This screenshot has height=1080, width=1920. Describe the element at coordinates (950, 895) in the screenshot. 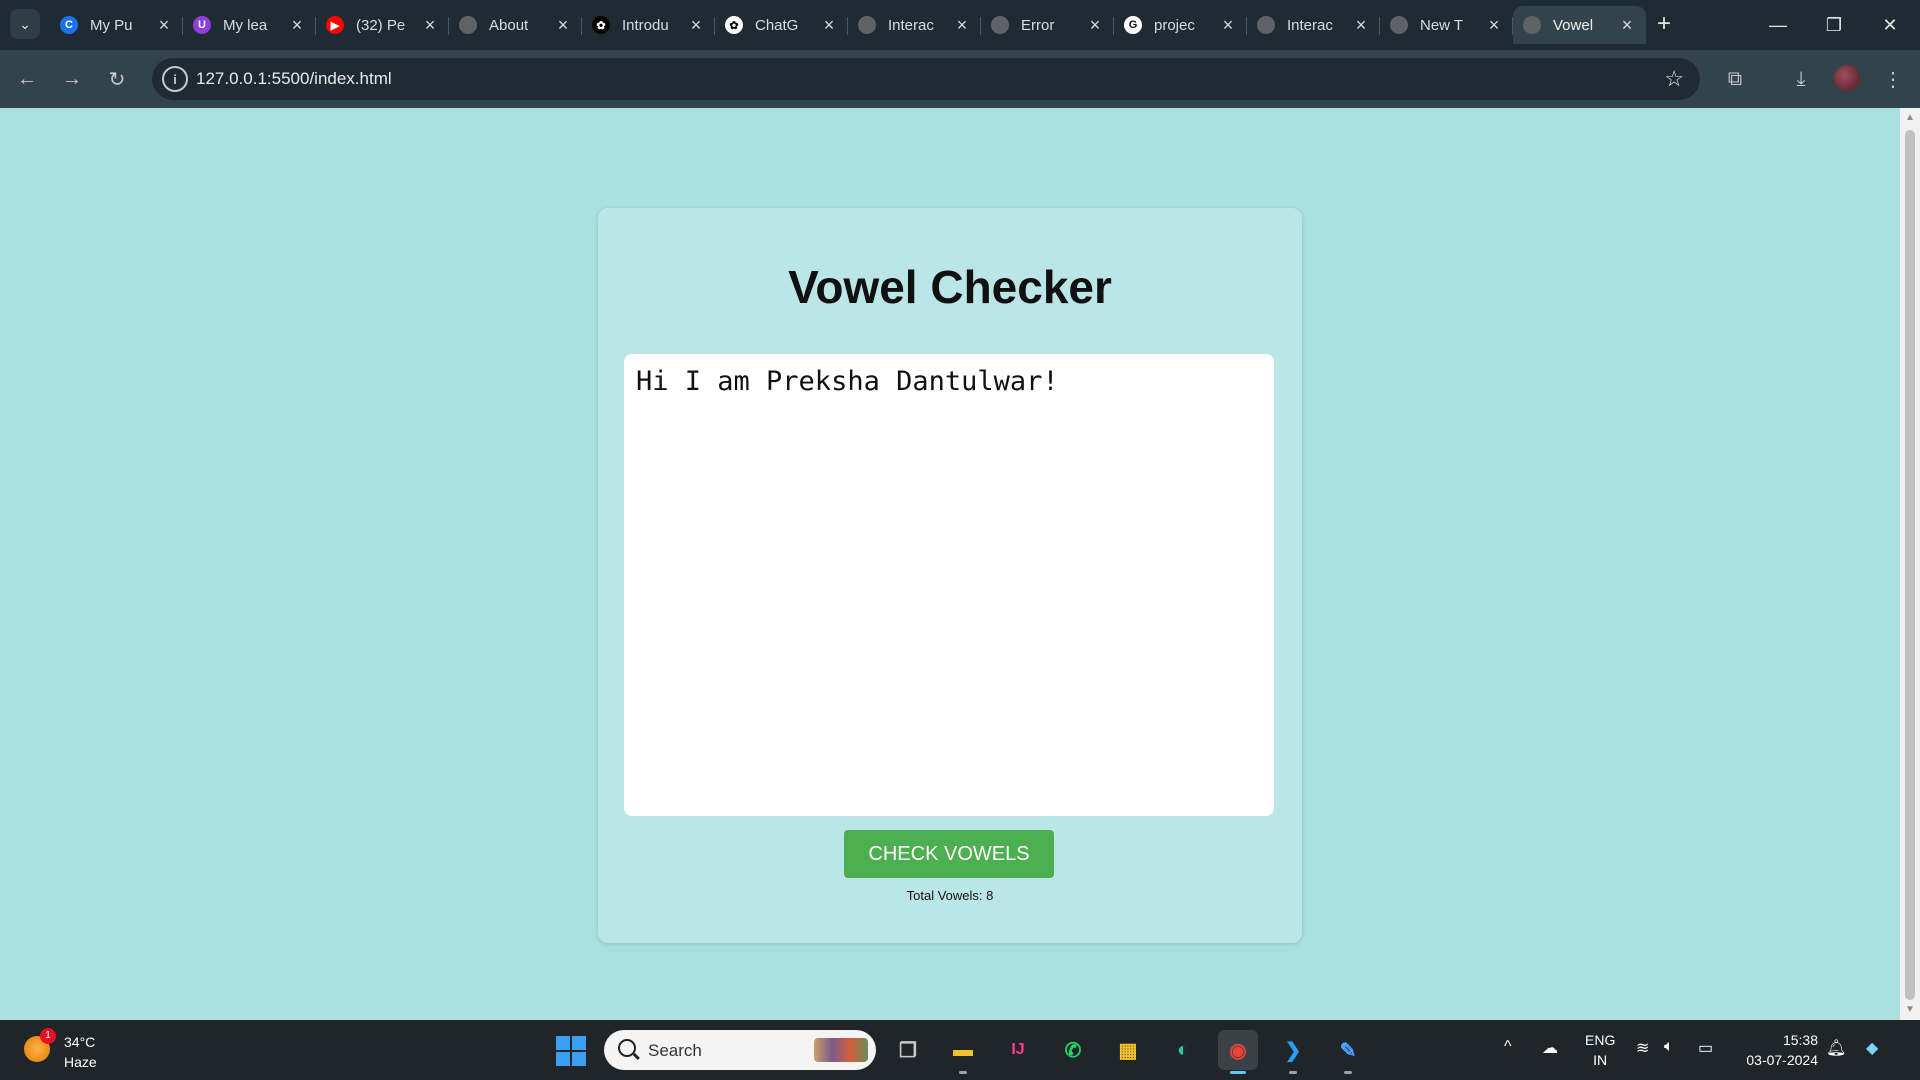

I see `vowel-count-result: Total Vowels: 8` at that location.